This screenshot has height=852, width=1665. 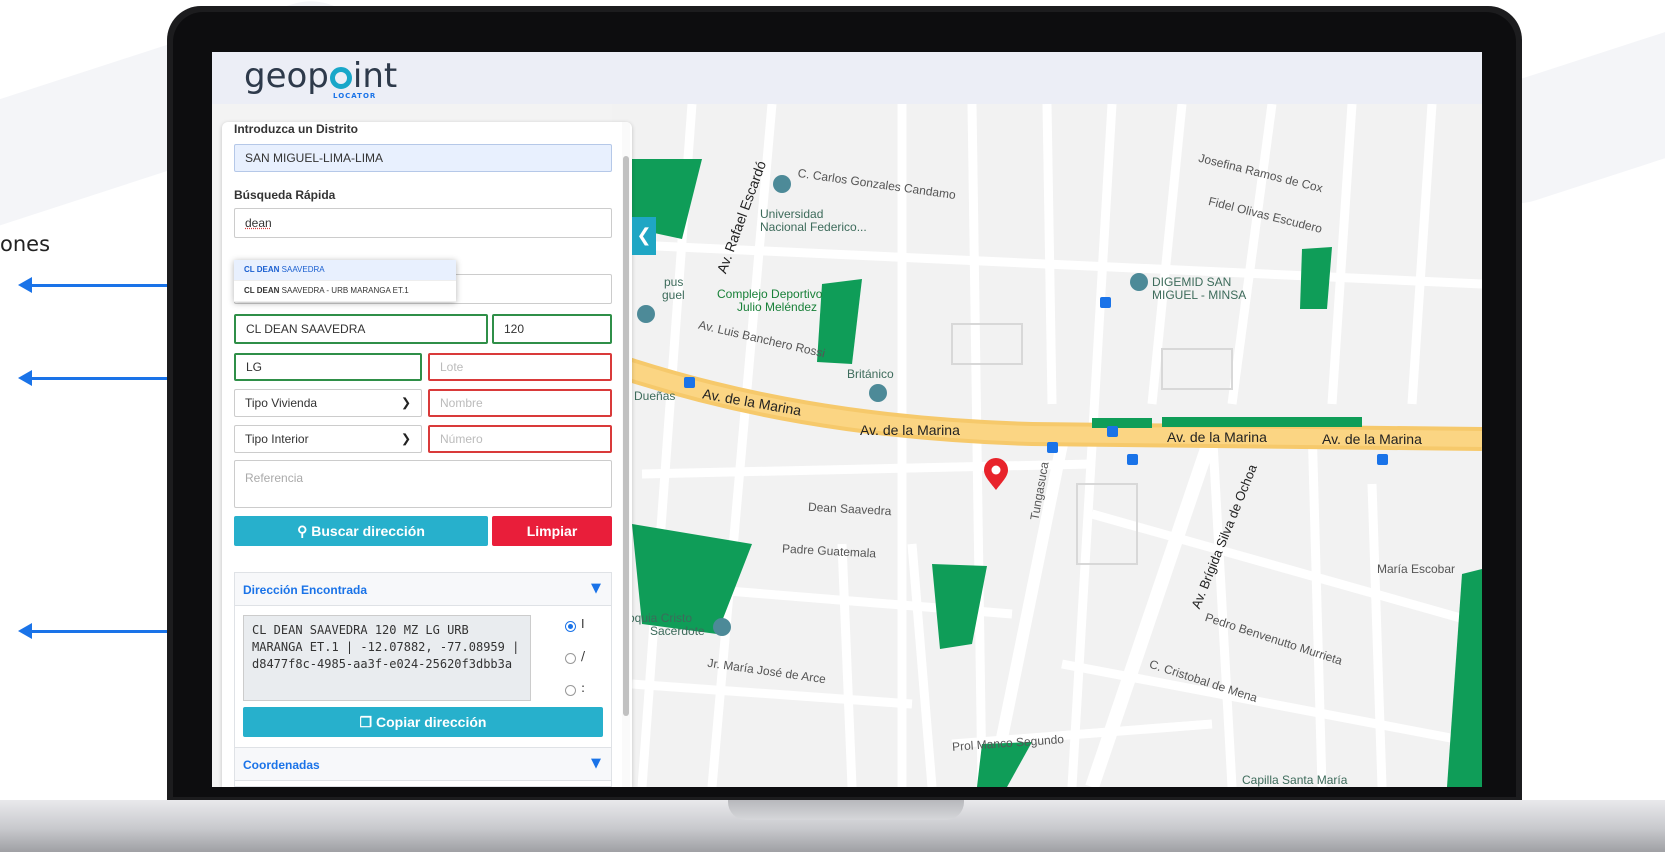 What do you see at coordinates (583, 624) in the screenshot?
I see `radio-label: I` at bounding box center [583, 624].